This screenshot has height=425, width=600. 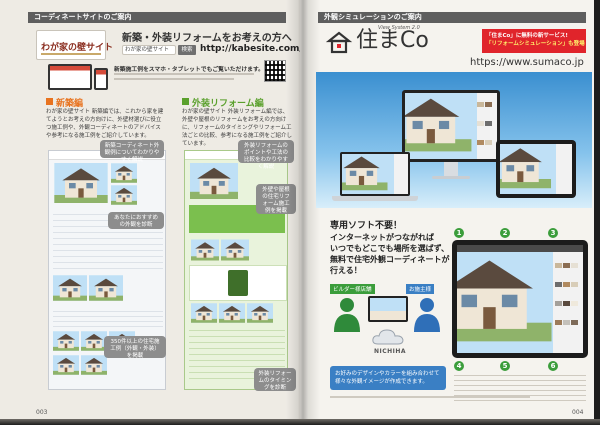 What do you see at coordinates (275, 71) in the screenshot?
I see `qr-code` at bounding box center [275, 71].